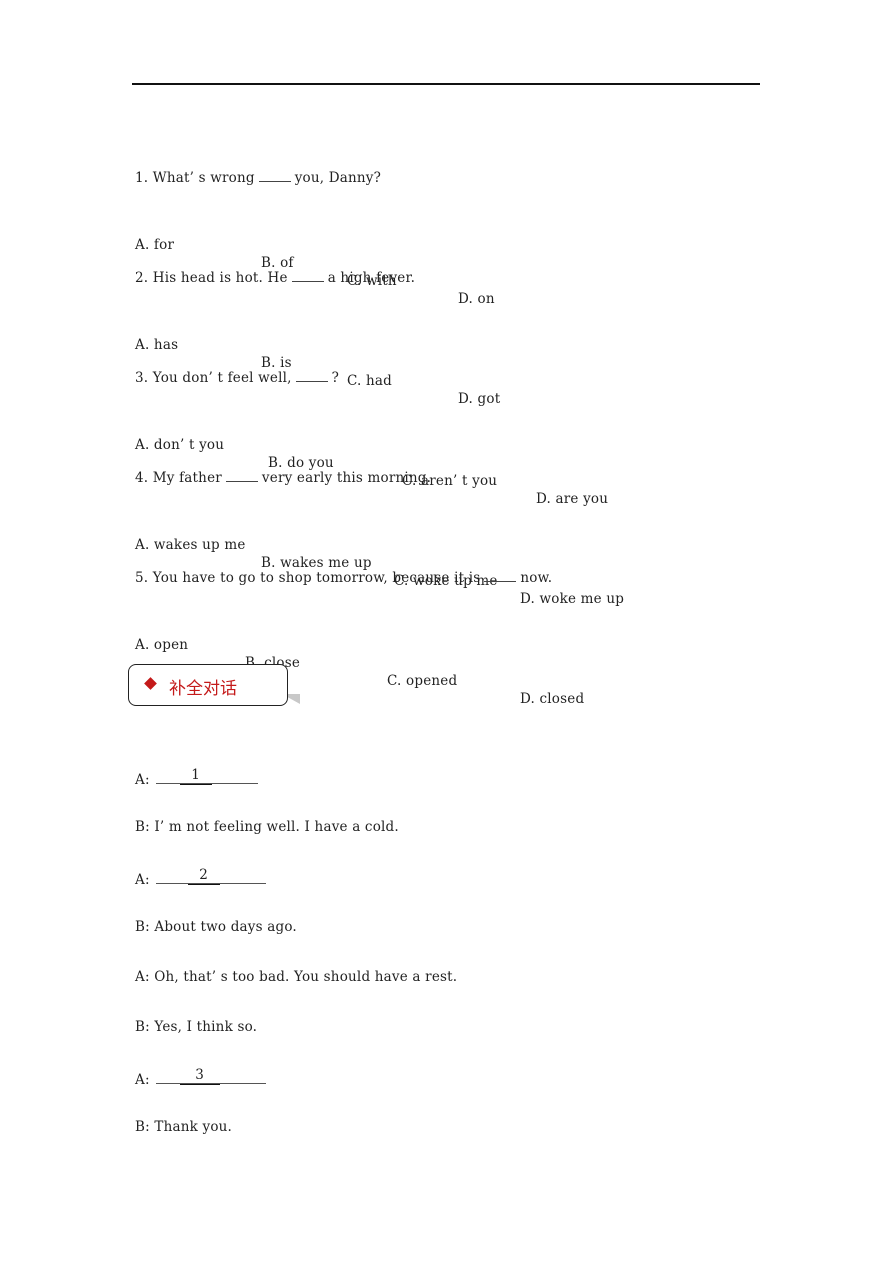 The width and height of the screenshot is (892, 1262). Describe the element at coordinates (179, 445) in the screenshot. I see `option-a: A. don’ t you` at that location.